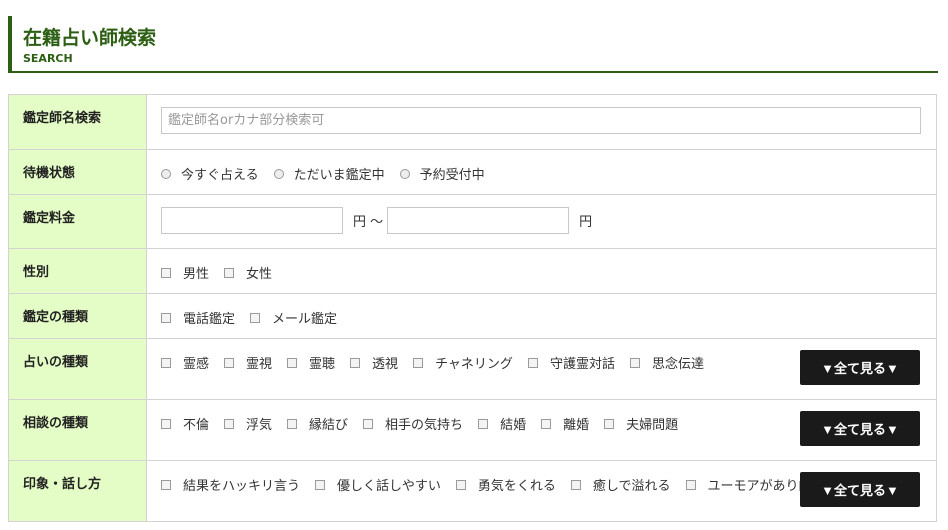 The width and height of the screenshot is (948, 530). What do you see at coordinates (185, 423) in the screenshot?
I see `consult-option: 不倫` at bounding box center [185, 423].